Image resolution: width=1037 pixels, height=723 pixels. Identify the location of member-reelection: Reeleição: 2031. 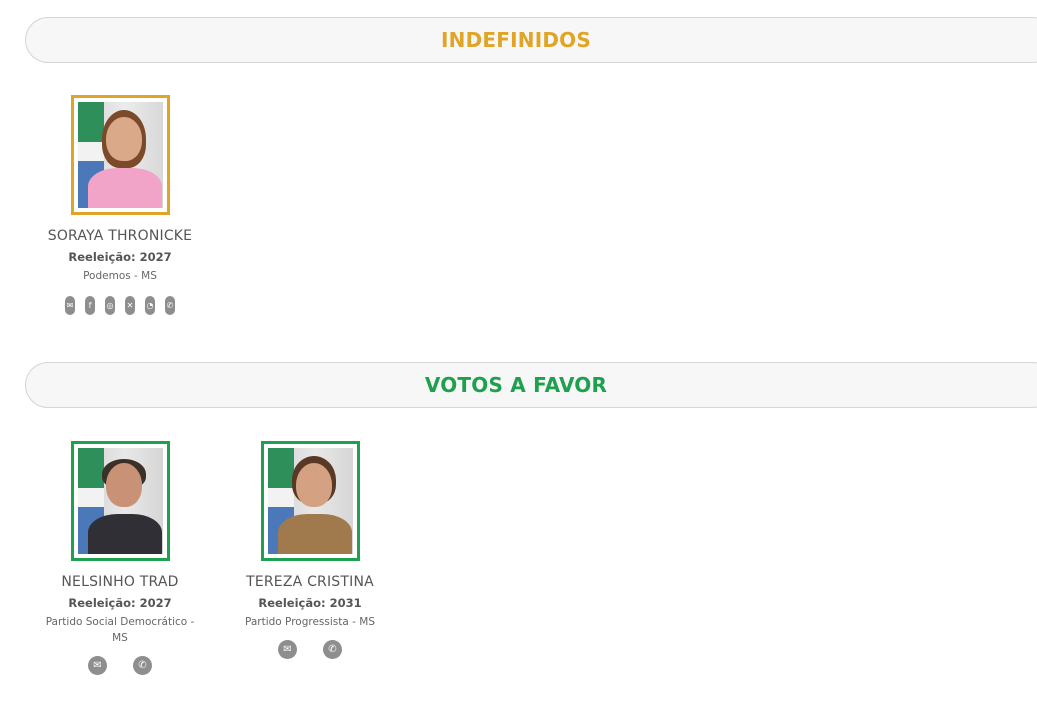
(310, 603).